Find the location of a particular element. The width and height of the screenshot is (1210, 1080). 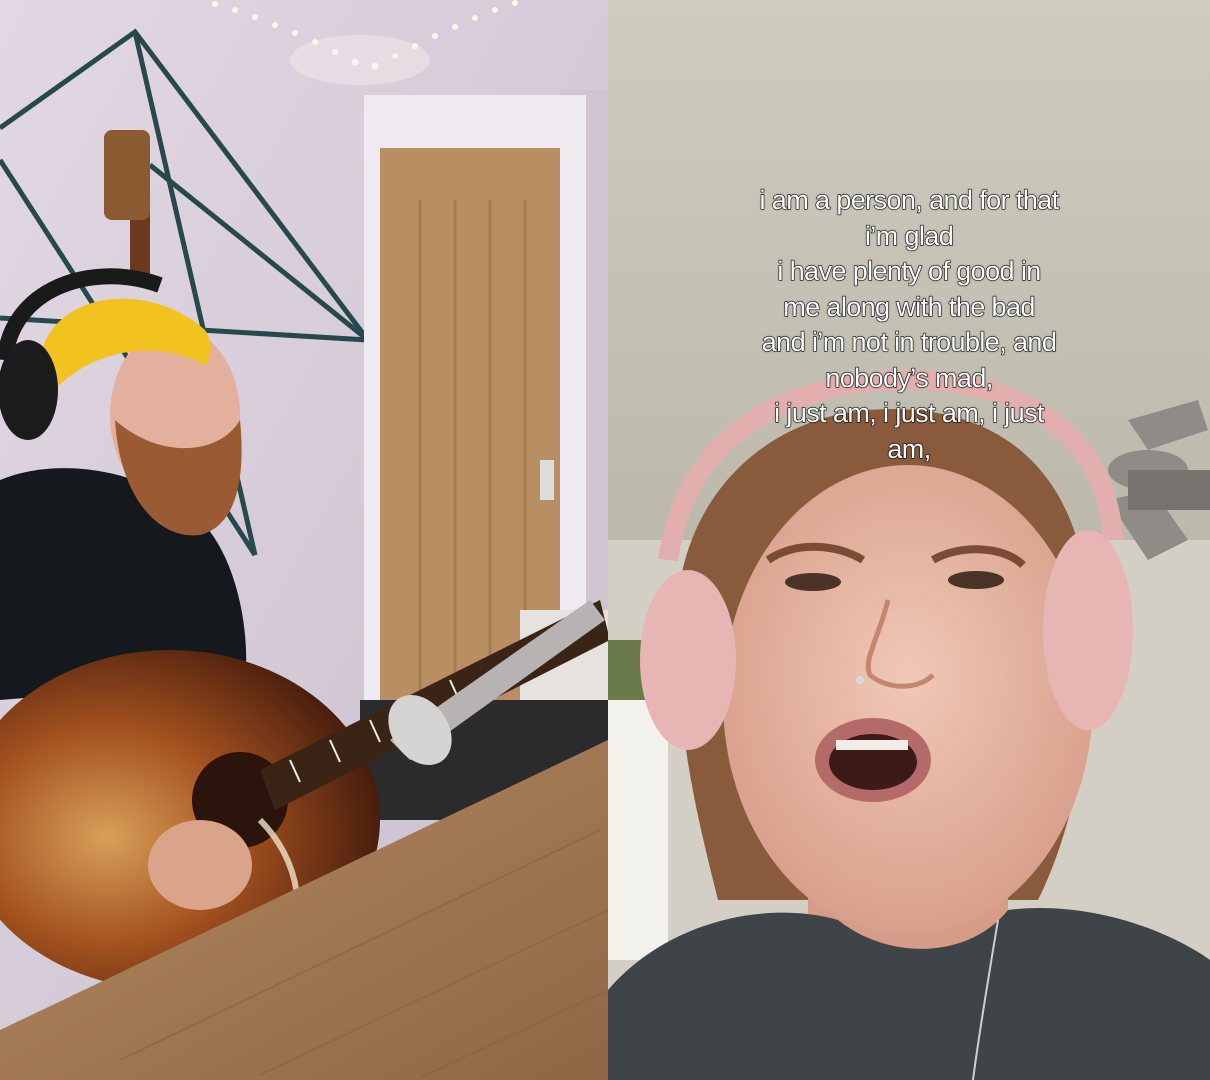

caption-line: am, is located at coordinates (909, 448).